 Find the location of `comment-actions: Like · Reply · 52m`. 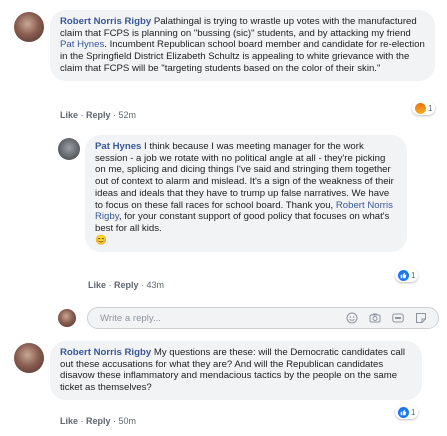

comment-actions: Like · Reply · 52m is located at coordinates (98, 115).